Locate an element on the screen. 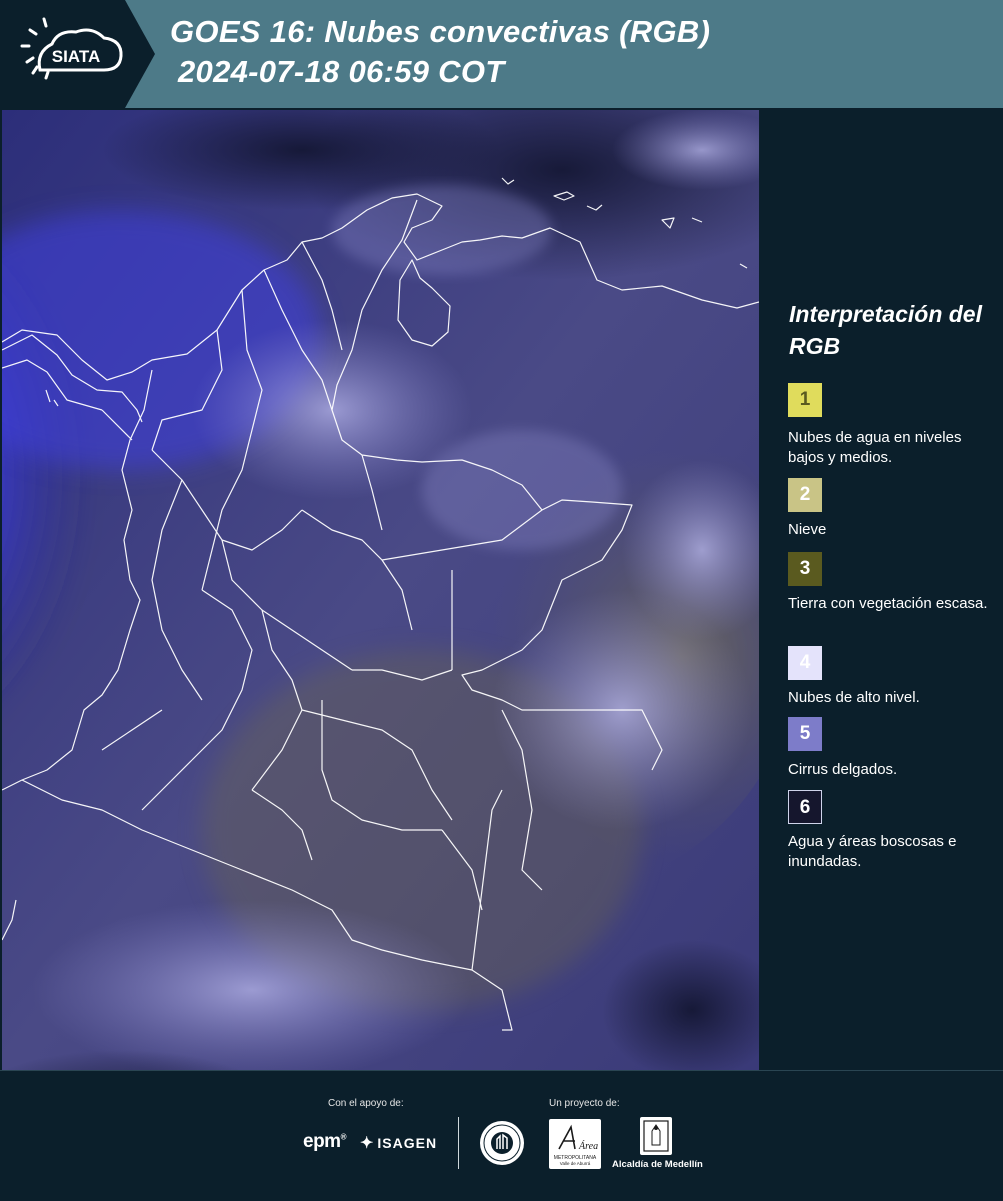 This screenshot has height=1201, width=1003. area-logo-subtitle2: Valle de Aburrá is located at coordinates (575, 1163).